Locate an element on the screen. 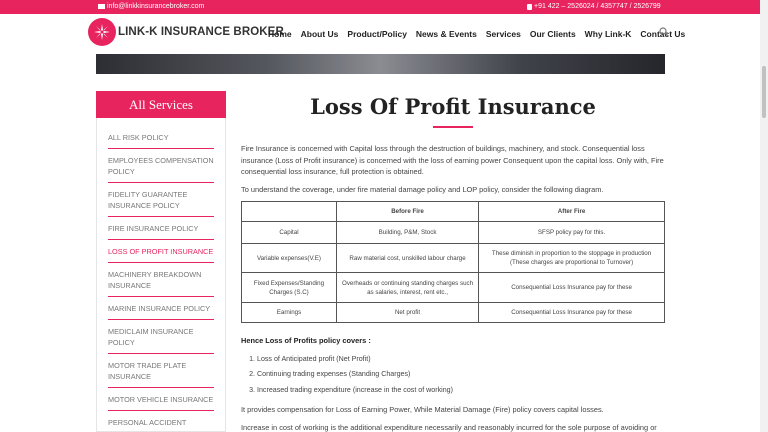 This screenshot has width=768, height=432. sidebar-item-all-risk: ALL RISK POLICY is located at coordinates (161, 140).